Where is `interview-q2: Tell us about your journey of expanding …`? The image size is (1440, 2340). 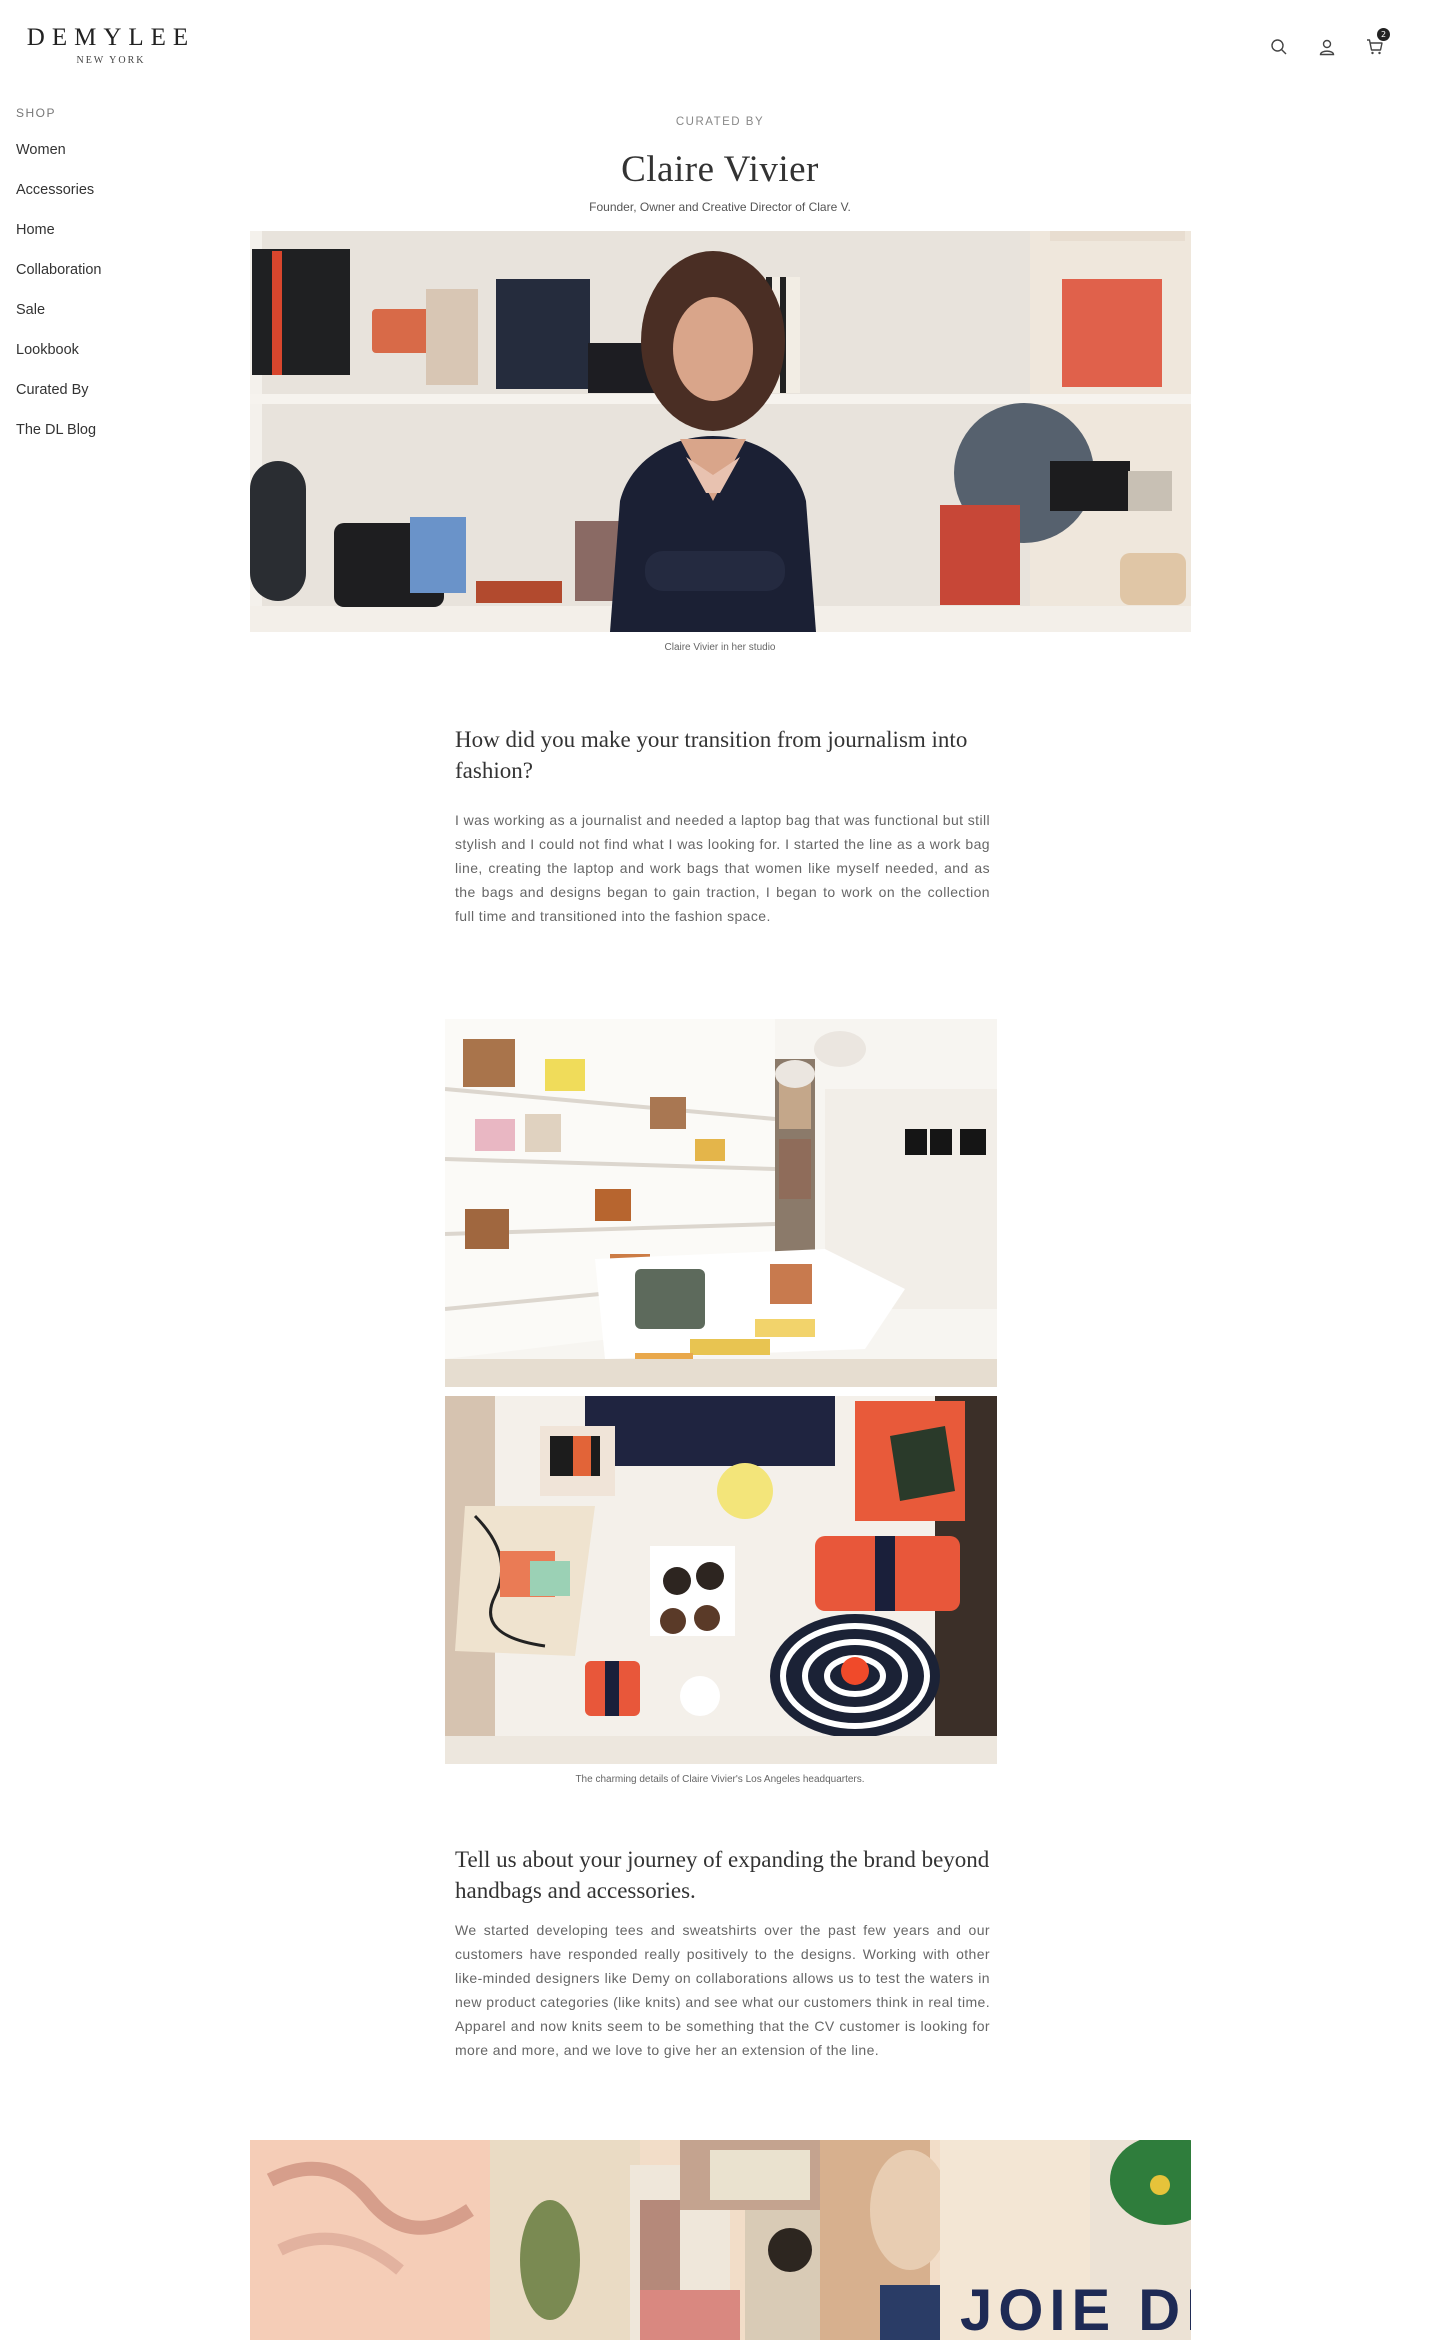 interview-q2: Tell us about your journey of expanding … is located at coordinates (722, 1953).